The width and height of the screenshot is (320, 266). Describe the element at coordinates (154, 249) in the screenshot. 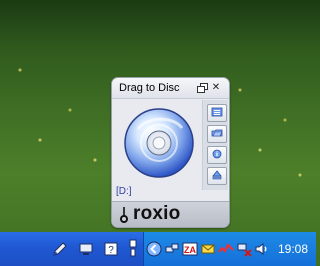

I see `arrow-left-icon` at that location.